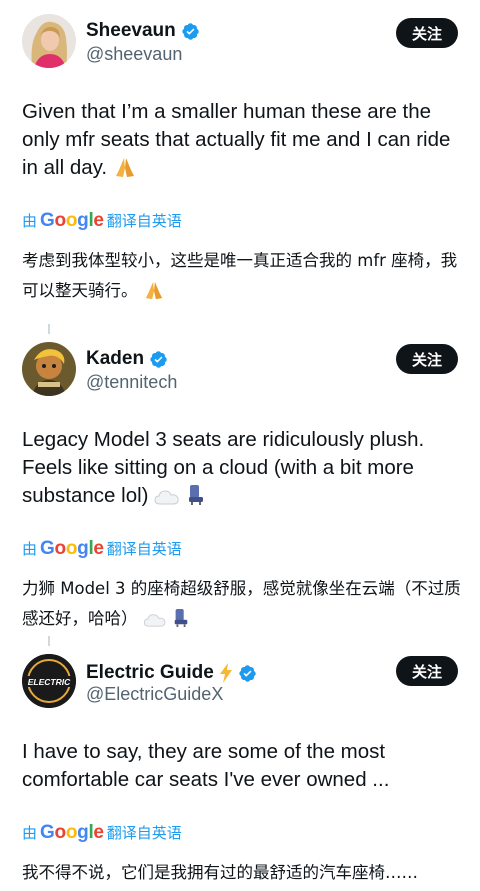 The width and height of the screenshot is (480, 891). I want to click on woman-portrait-avatar-icon, so click(49, 41).